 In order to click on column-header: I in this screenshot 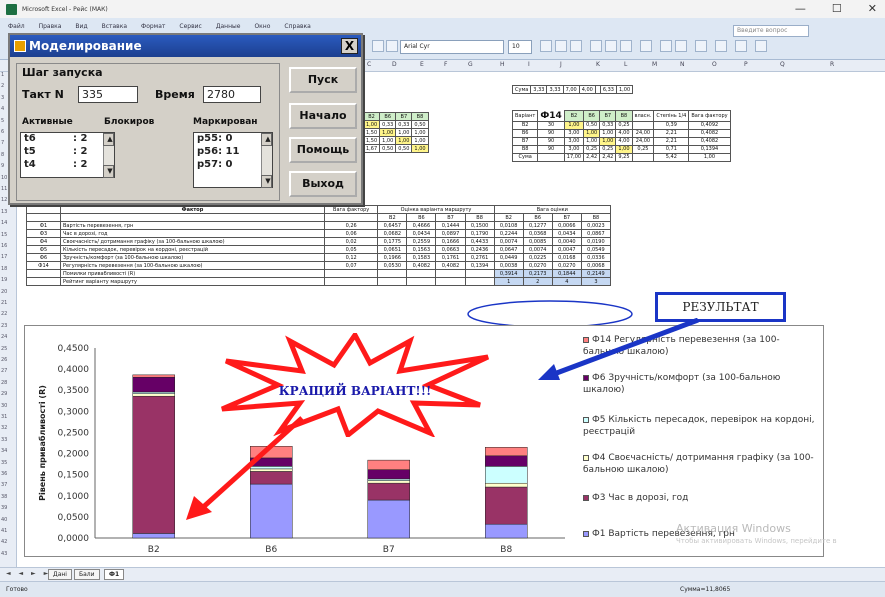, I will do `click(529, 64)`.